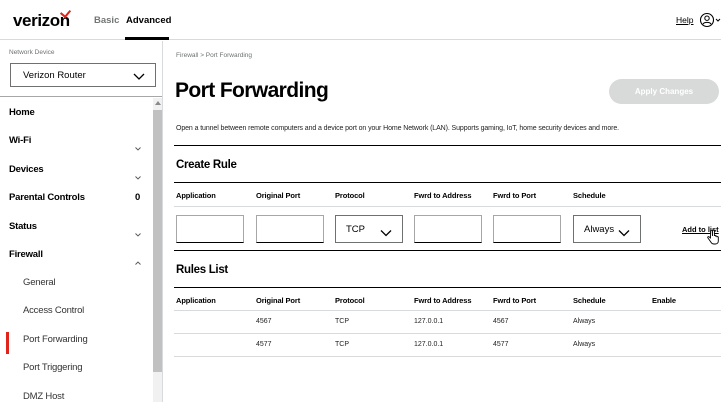 The width and height of the screenshot is (721, 402). What do you see at coordinates (80, 141) in the screenshot?
I see `sidebar-item-wifi: Wi-Fi` at bounding box center [80, 141].